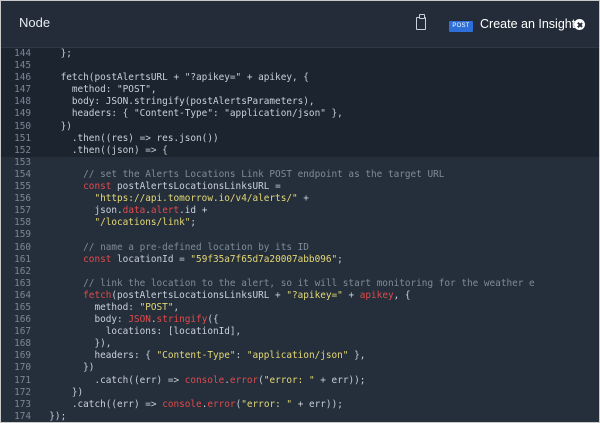 The width and height of the screenshot is (600, 423). What do you see at coordinates (75, 295) in the screenshot?
I see `code-token: fetch` at bounding box center [75, 295].